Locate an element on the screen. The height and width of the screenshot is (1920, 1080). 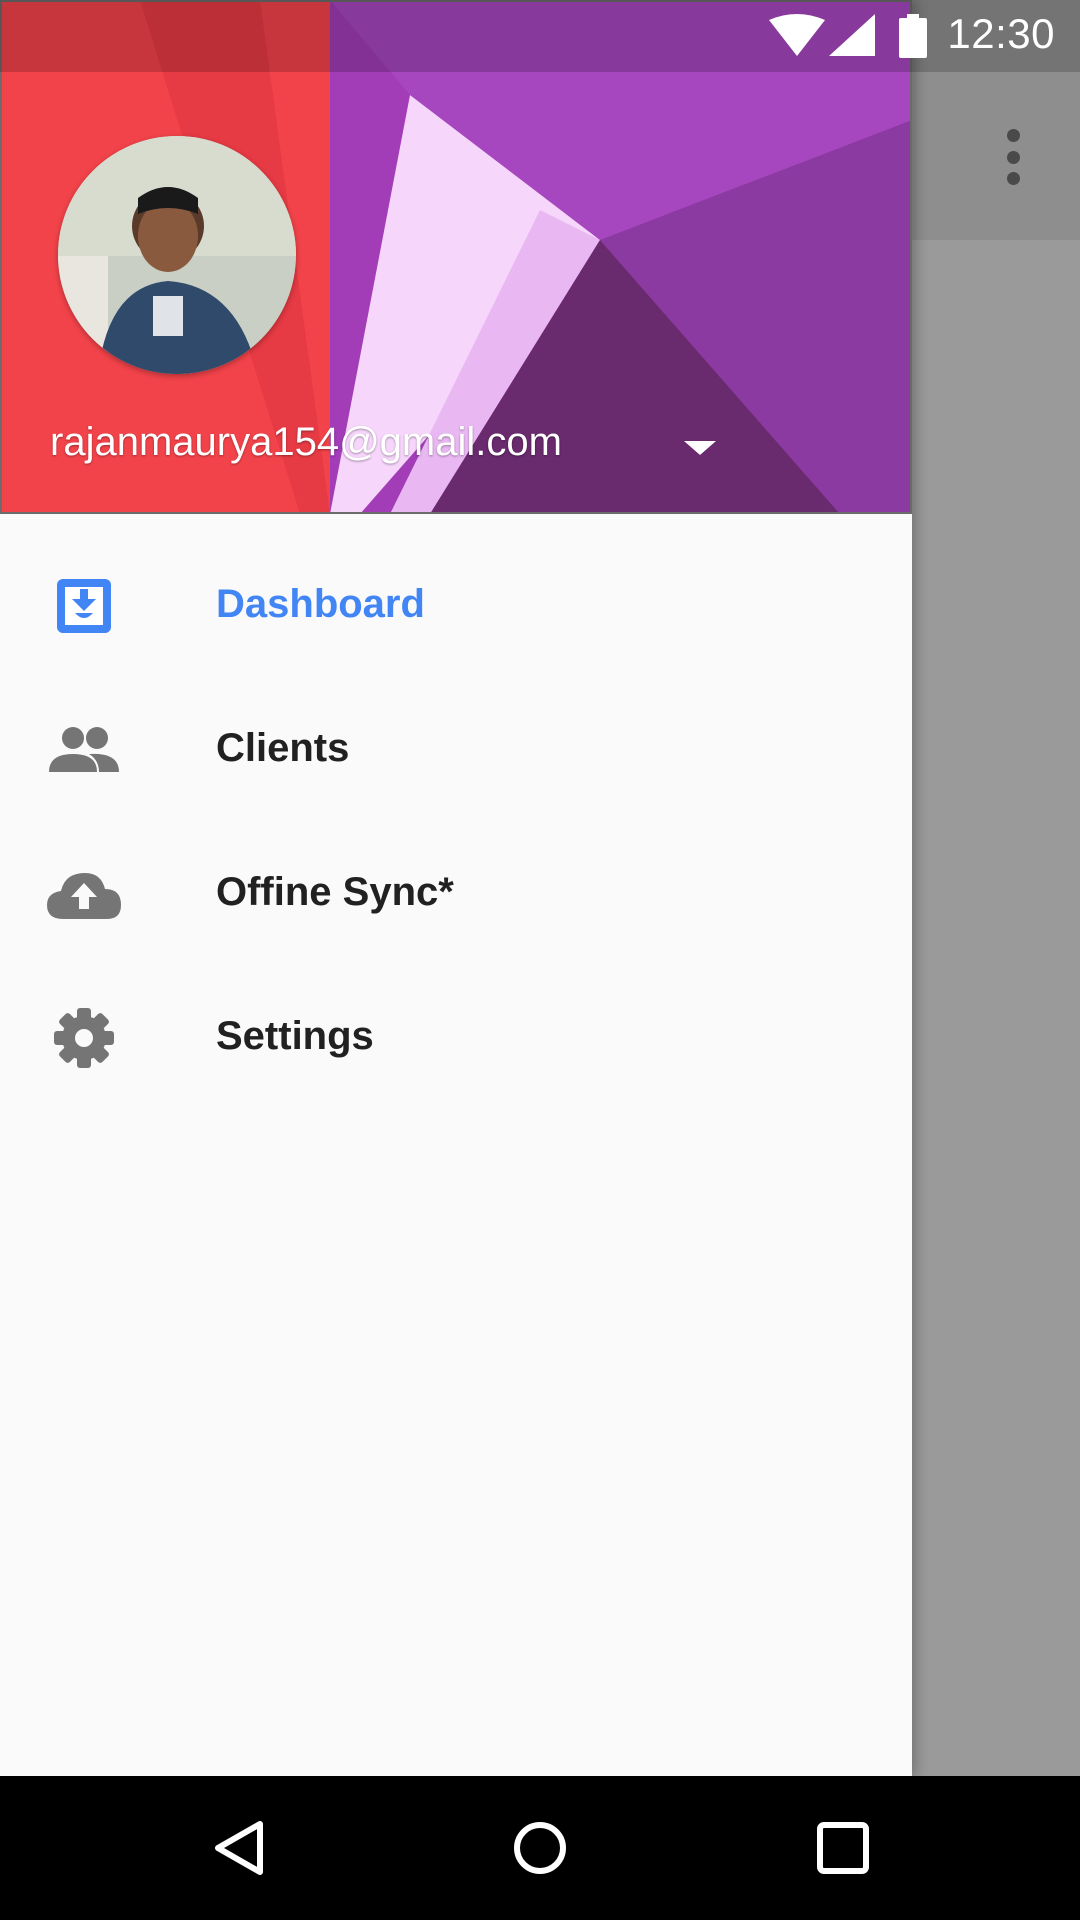
battery-icon is located at coordinates (913, 36).